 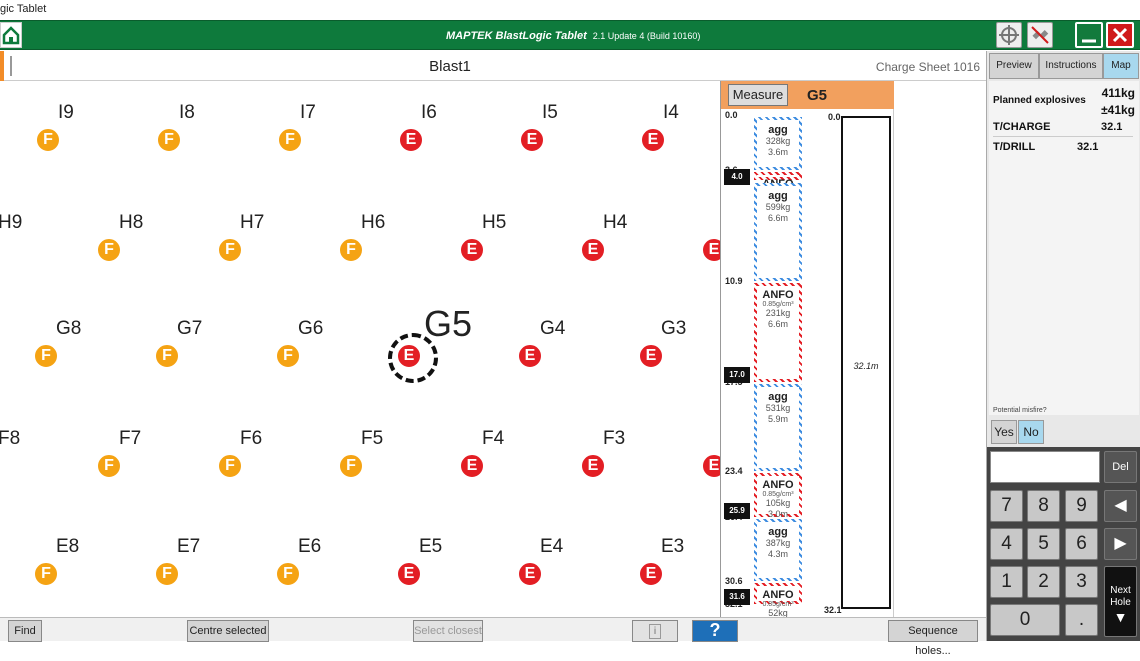 I want to click on right-arrow-button: ▶, so click(x=1120, y=544).